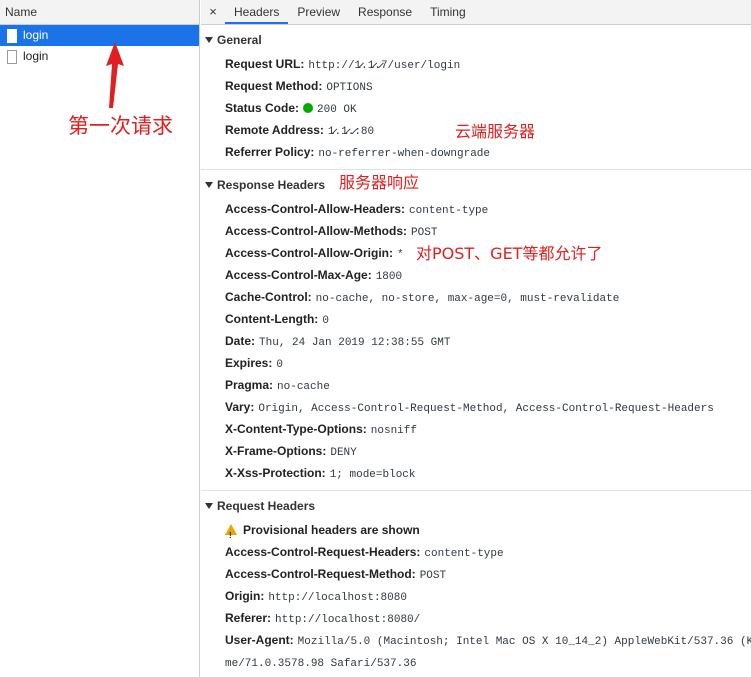  I want to click on header-key: Access-Control-Max-Age:, so click(298, 275).